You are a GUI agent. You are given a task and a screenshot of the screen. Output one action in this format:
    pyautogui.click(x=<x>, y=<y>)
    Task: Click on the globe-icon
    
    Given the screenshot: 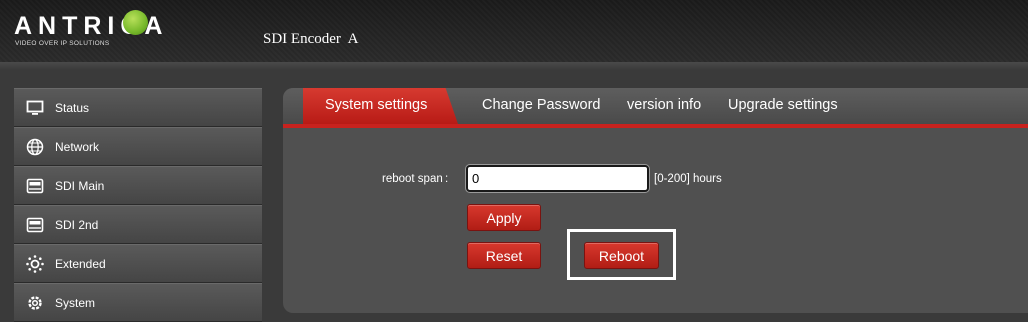 What is the action you would take?
    pyautogui.click(x=35, y=147)
    